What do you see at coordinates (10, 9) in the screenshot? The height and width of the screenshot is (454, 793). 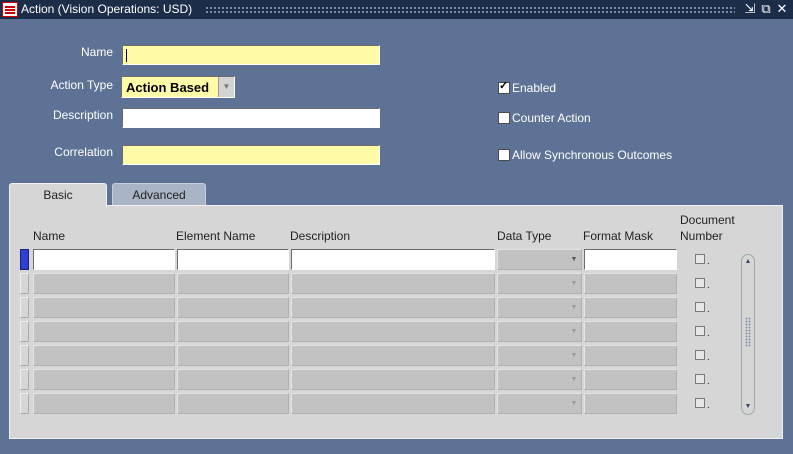 I see `oracle-logo-icon` at bounding box center [10, 9].